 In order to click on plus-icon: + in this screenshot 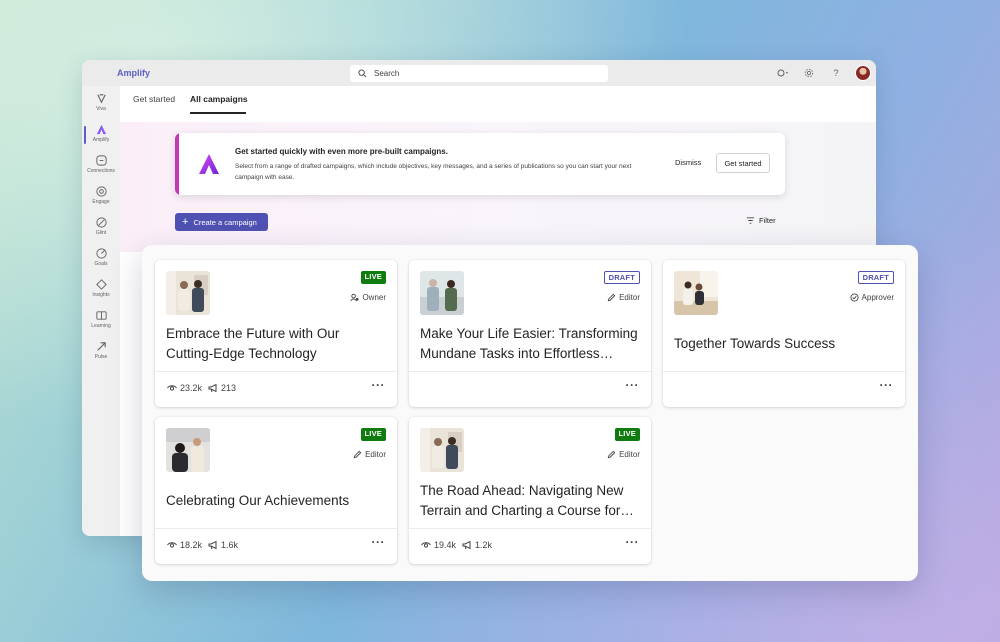, I will do `click(185, 222)`.